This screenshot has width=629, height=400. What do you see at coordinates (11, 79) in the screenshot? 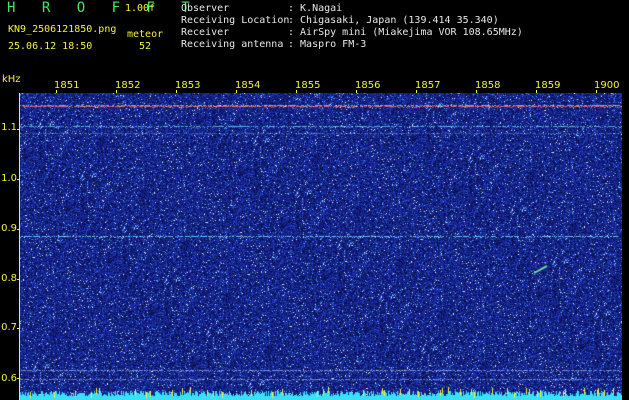
I see `y-axis-unit: kHz` at bounding box center [11, 79].